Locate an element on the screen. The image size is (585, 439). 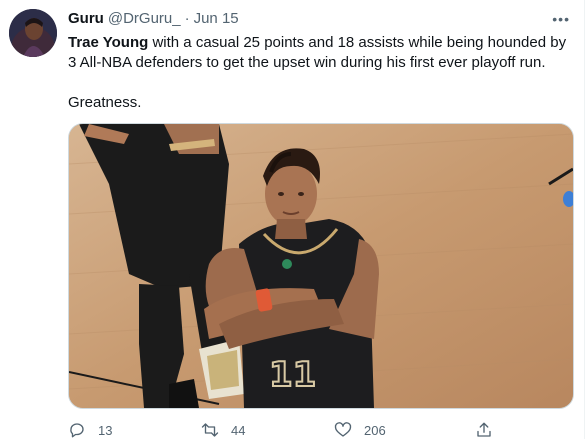
reply-button: 13 is located at coordinates (90, 429).